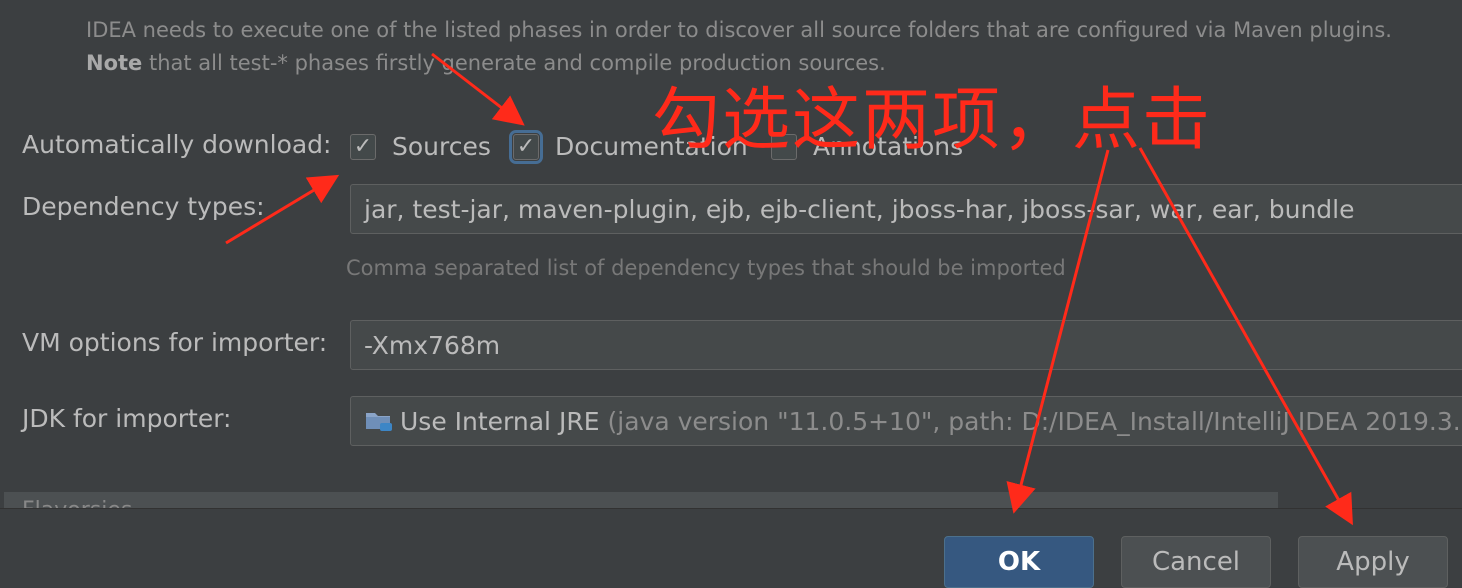 The height and width of the screenshot is (588, 1462). Describe the element at coordinates (641, 500) in the screenshot. I see `flavors-section-partial: Flavorsies` at that location.